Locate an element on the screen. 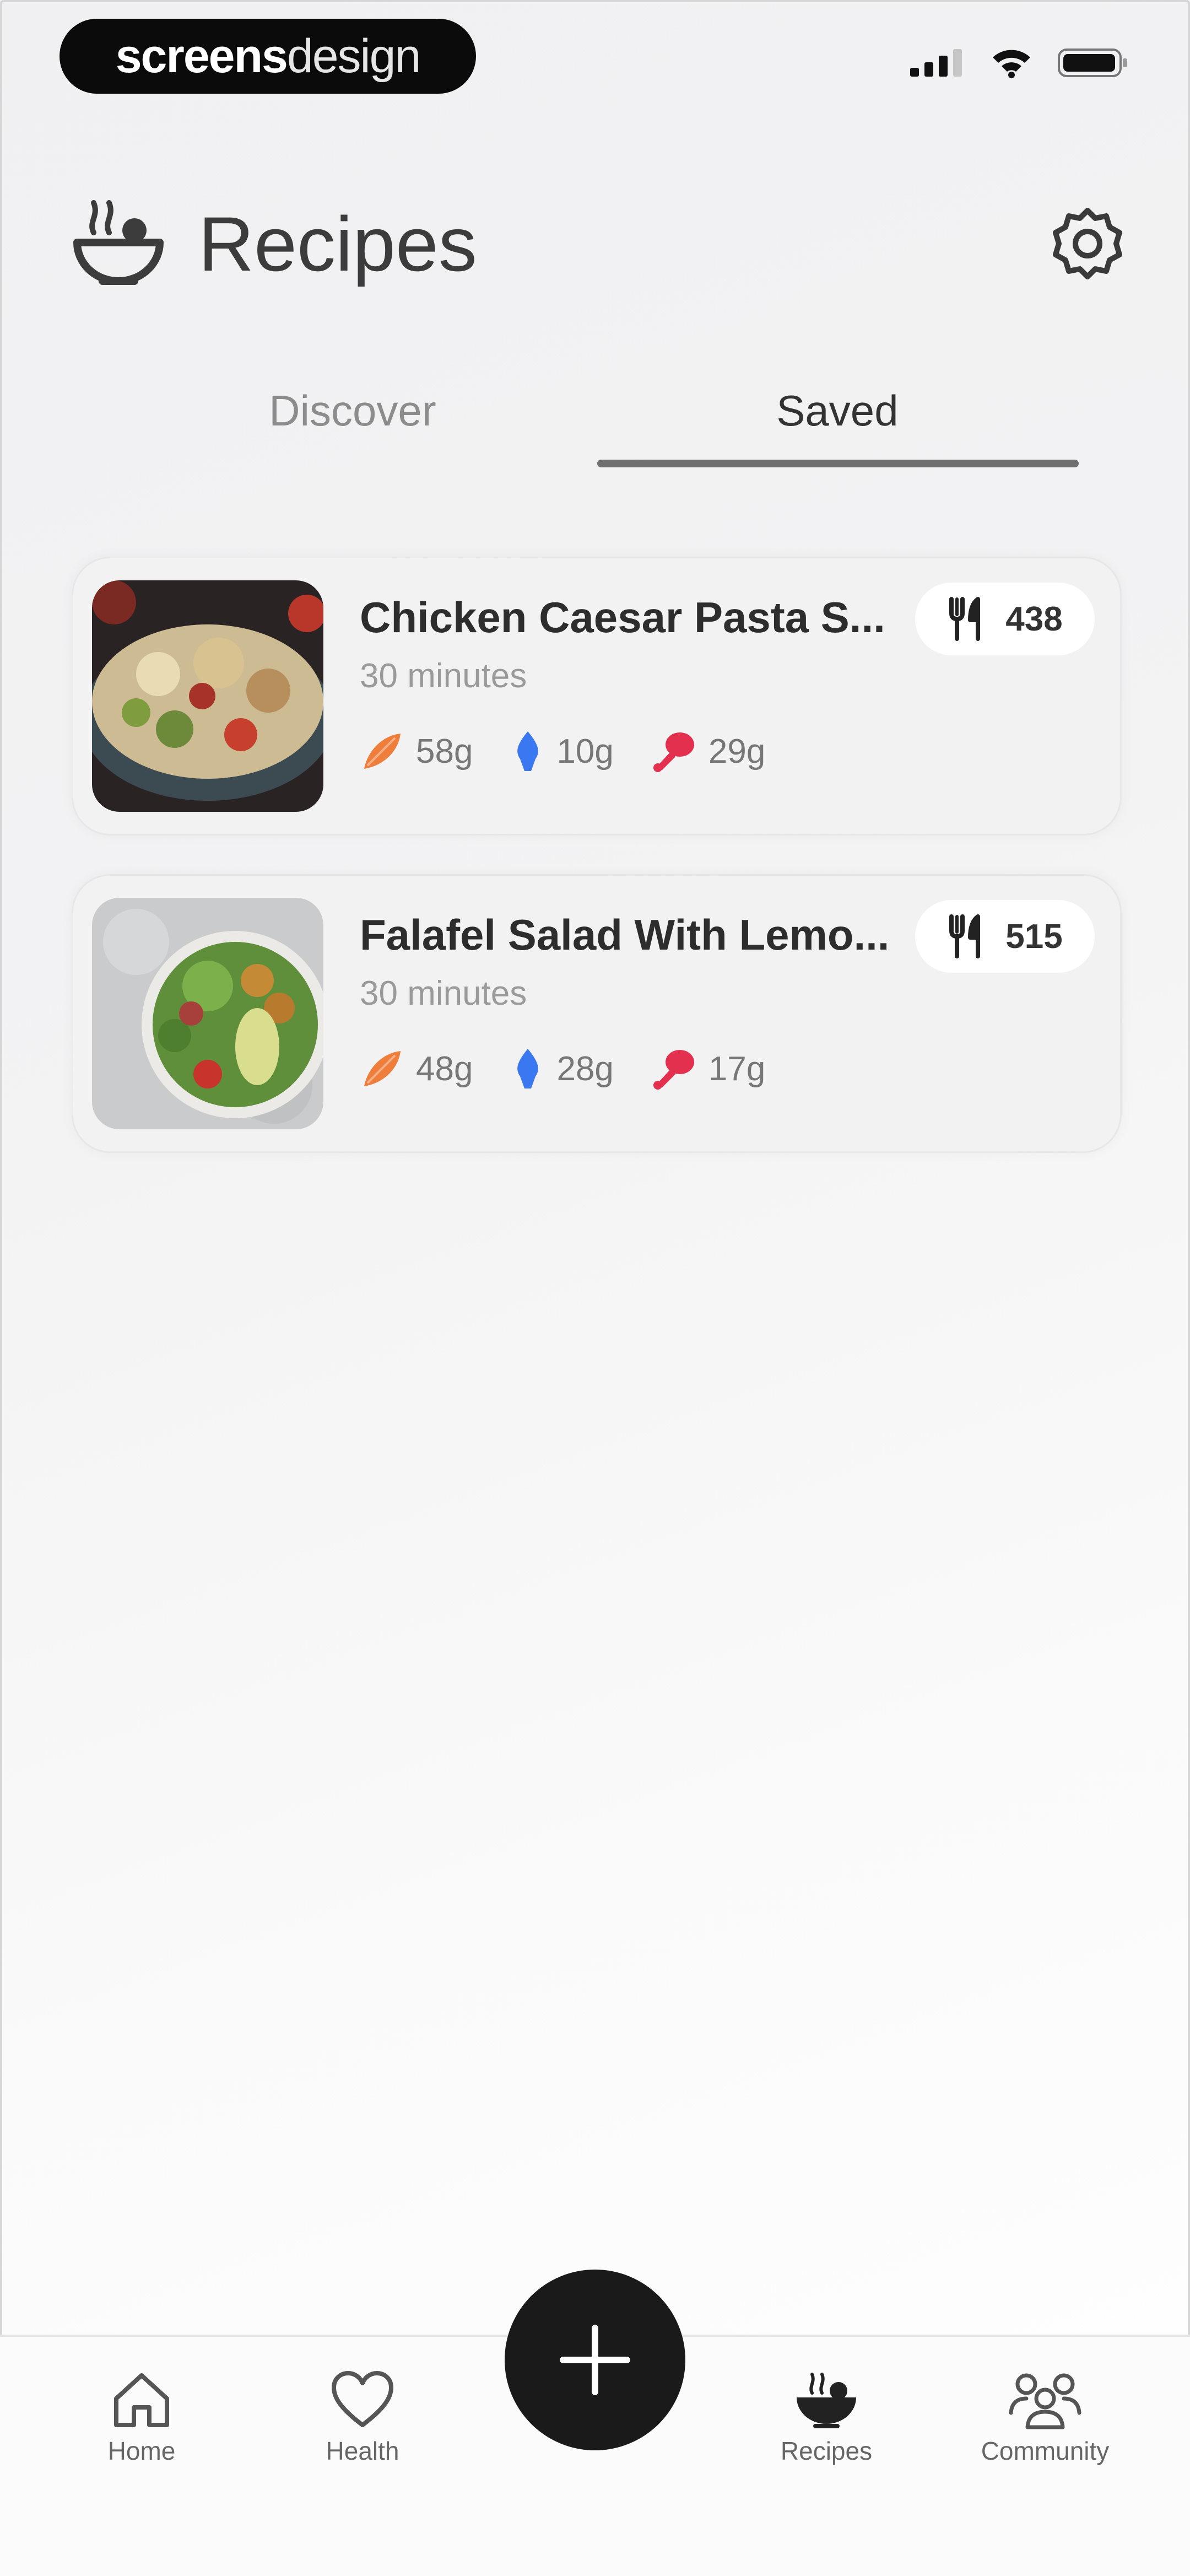 Image resolution: width=1190 pixels, height=2576 pixels. community-icon is located at coordinates (1045, 2401).